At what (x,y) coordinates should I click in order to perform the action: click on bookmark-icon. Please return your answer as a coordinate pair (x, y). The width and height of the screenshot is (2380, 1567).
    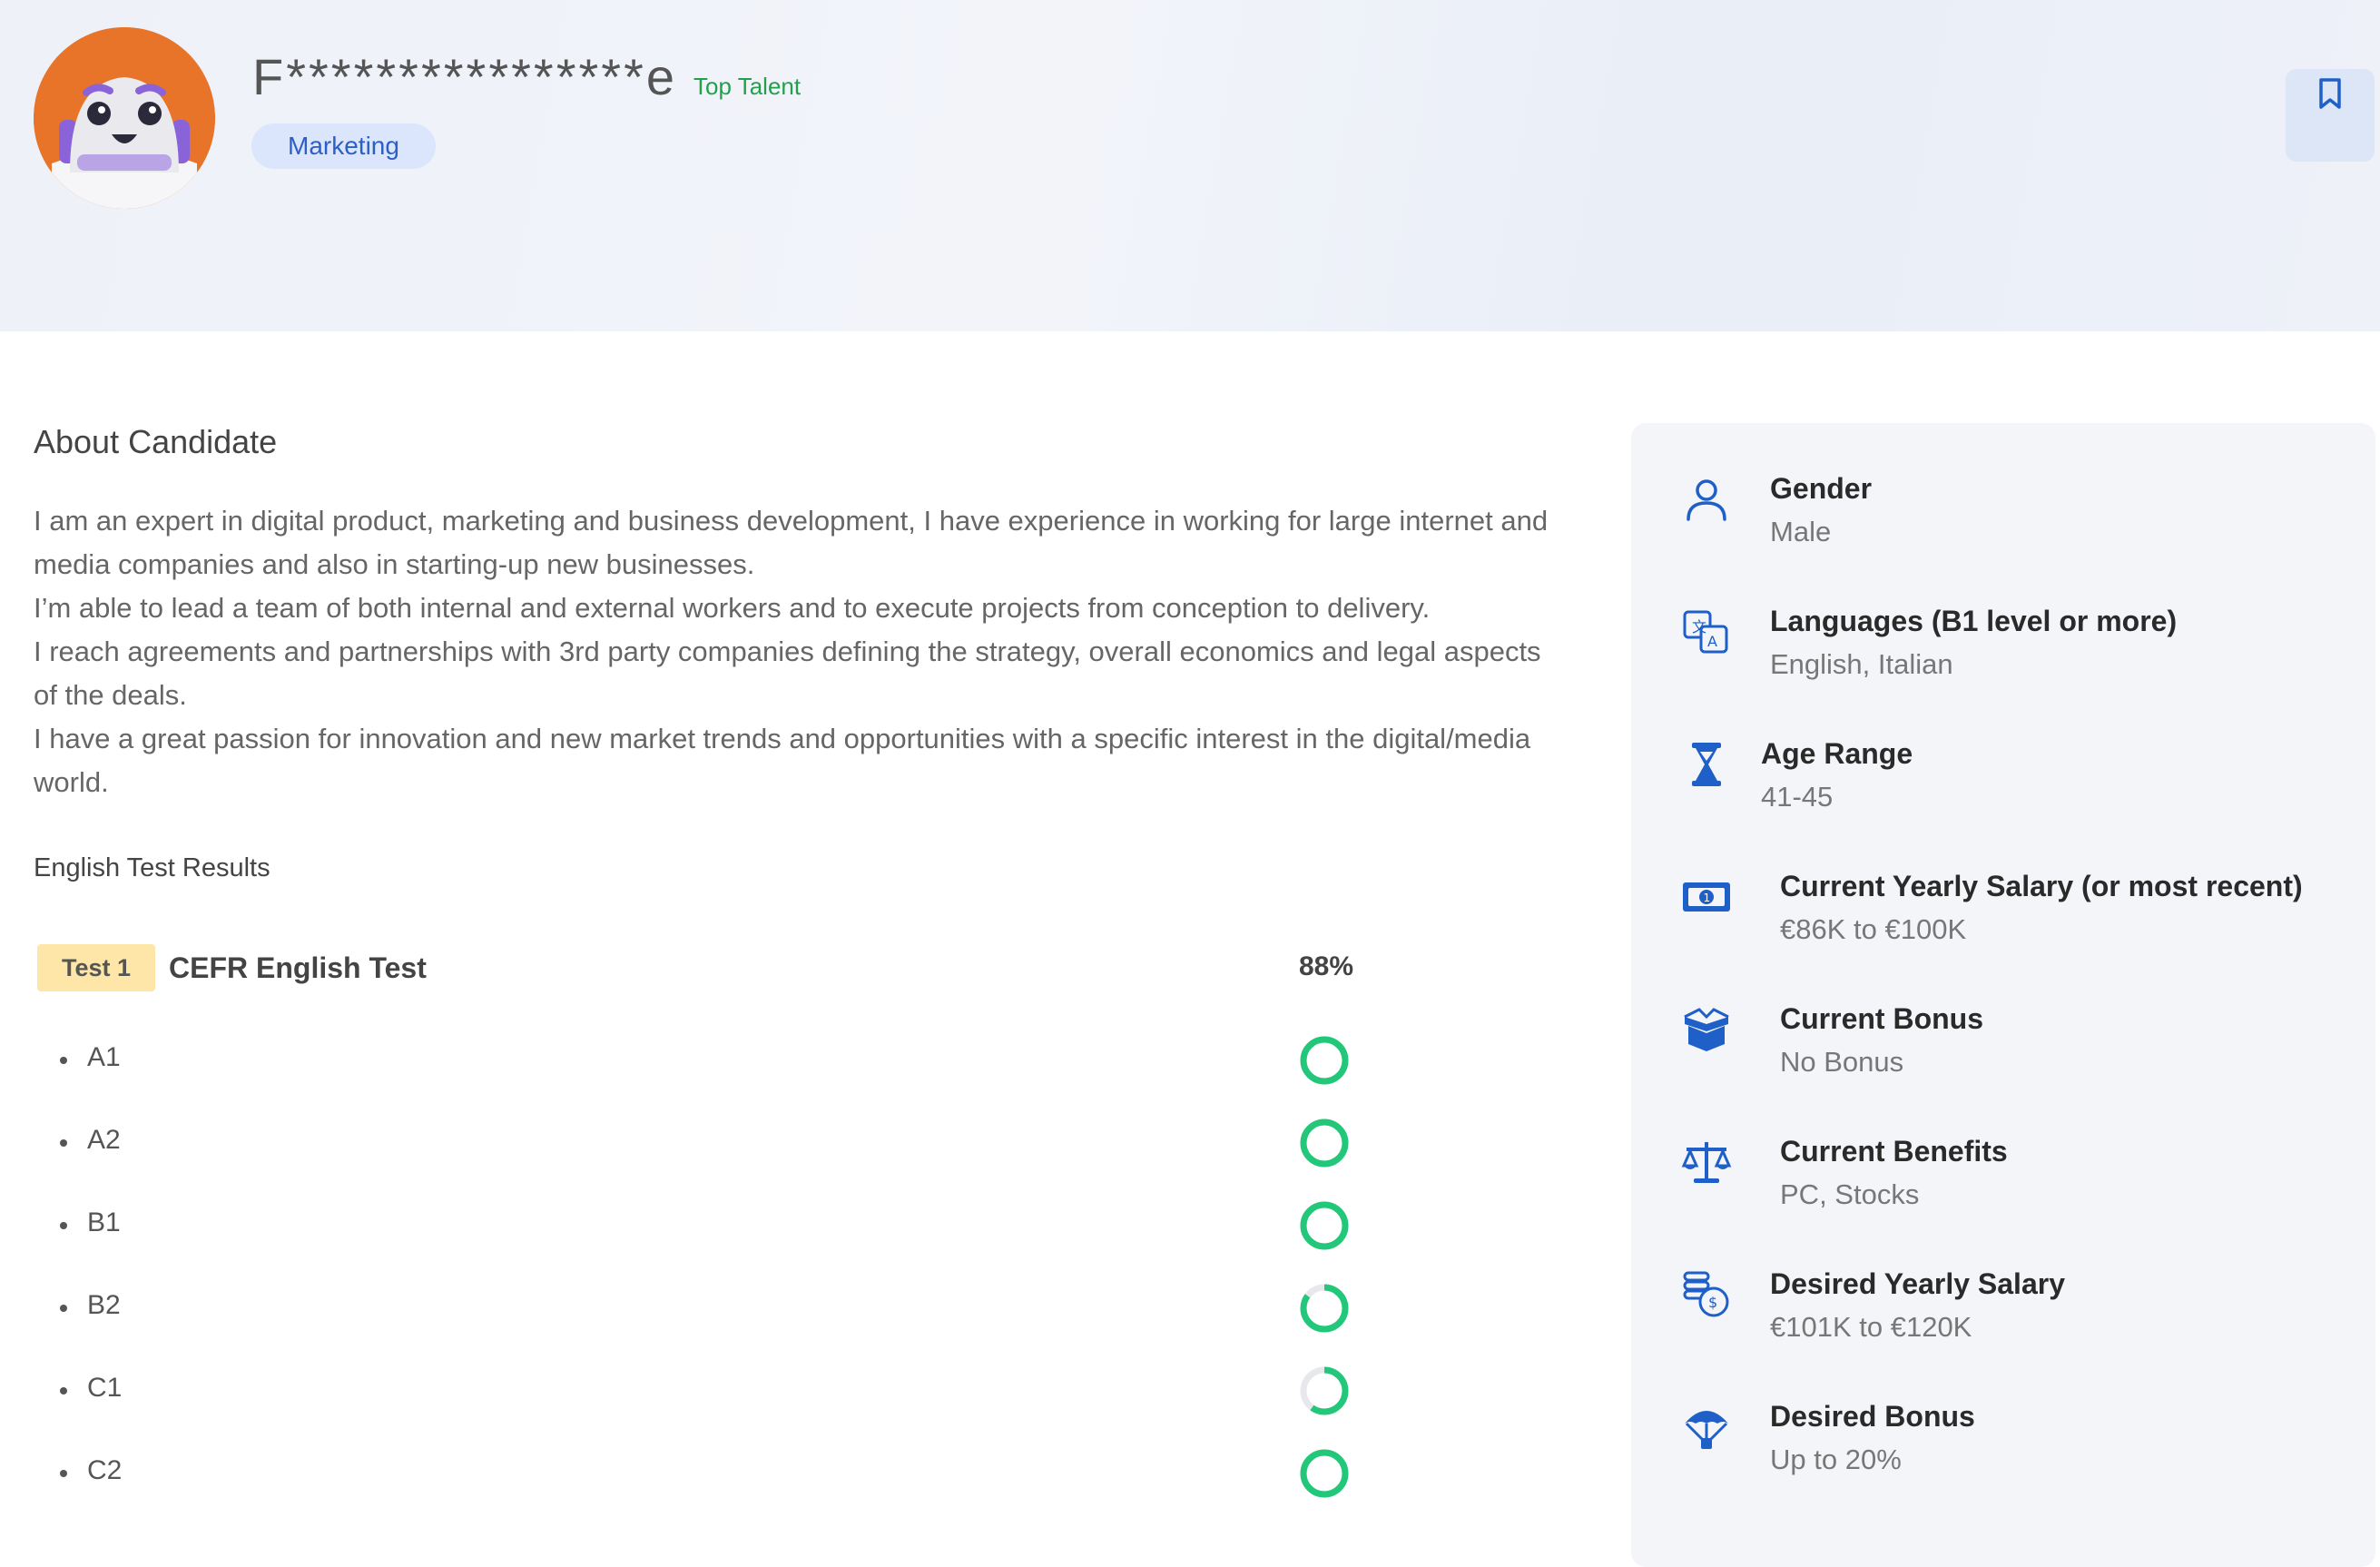
    Looking at the image, I should click on (2330, 93).